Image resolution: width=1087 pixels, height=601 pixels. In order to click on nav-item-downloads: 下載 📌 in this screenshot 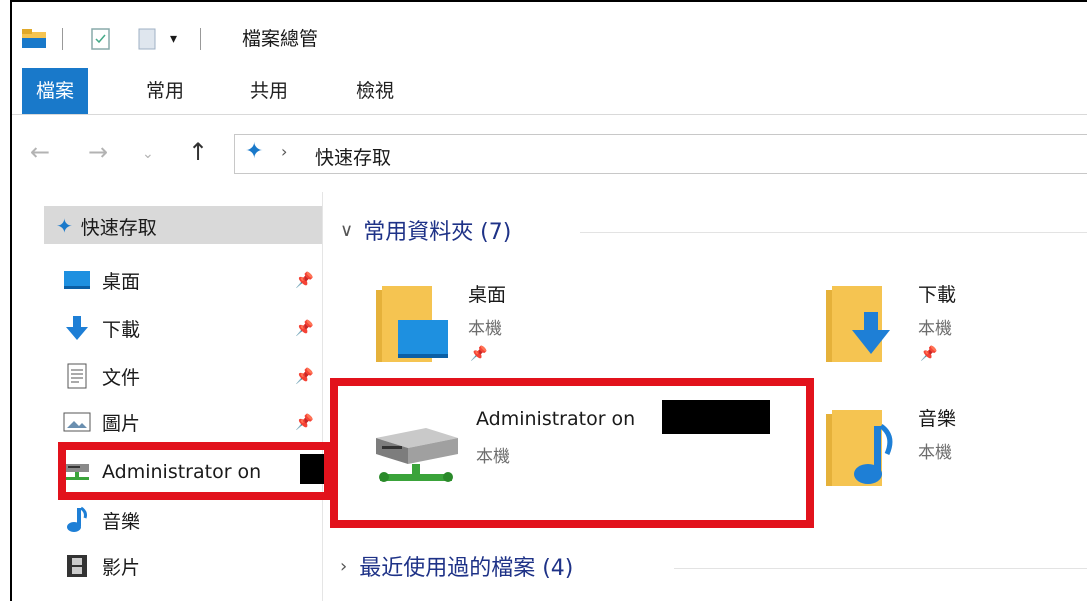, I will do `click(193, 328)`.